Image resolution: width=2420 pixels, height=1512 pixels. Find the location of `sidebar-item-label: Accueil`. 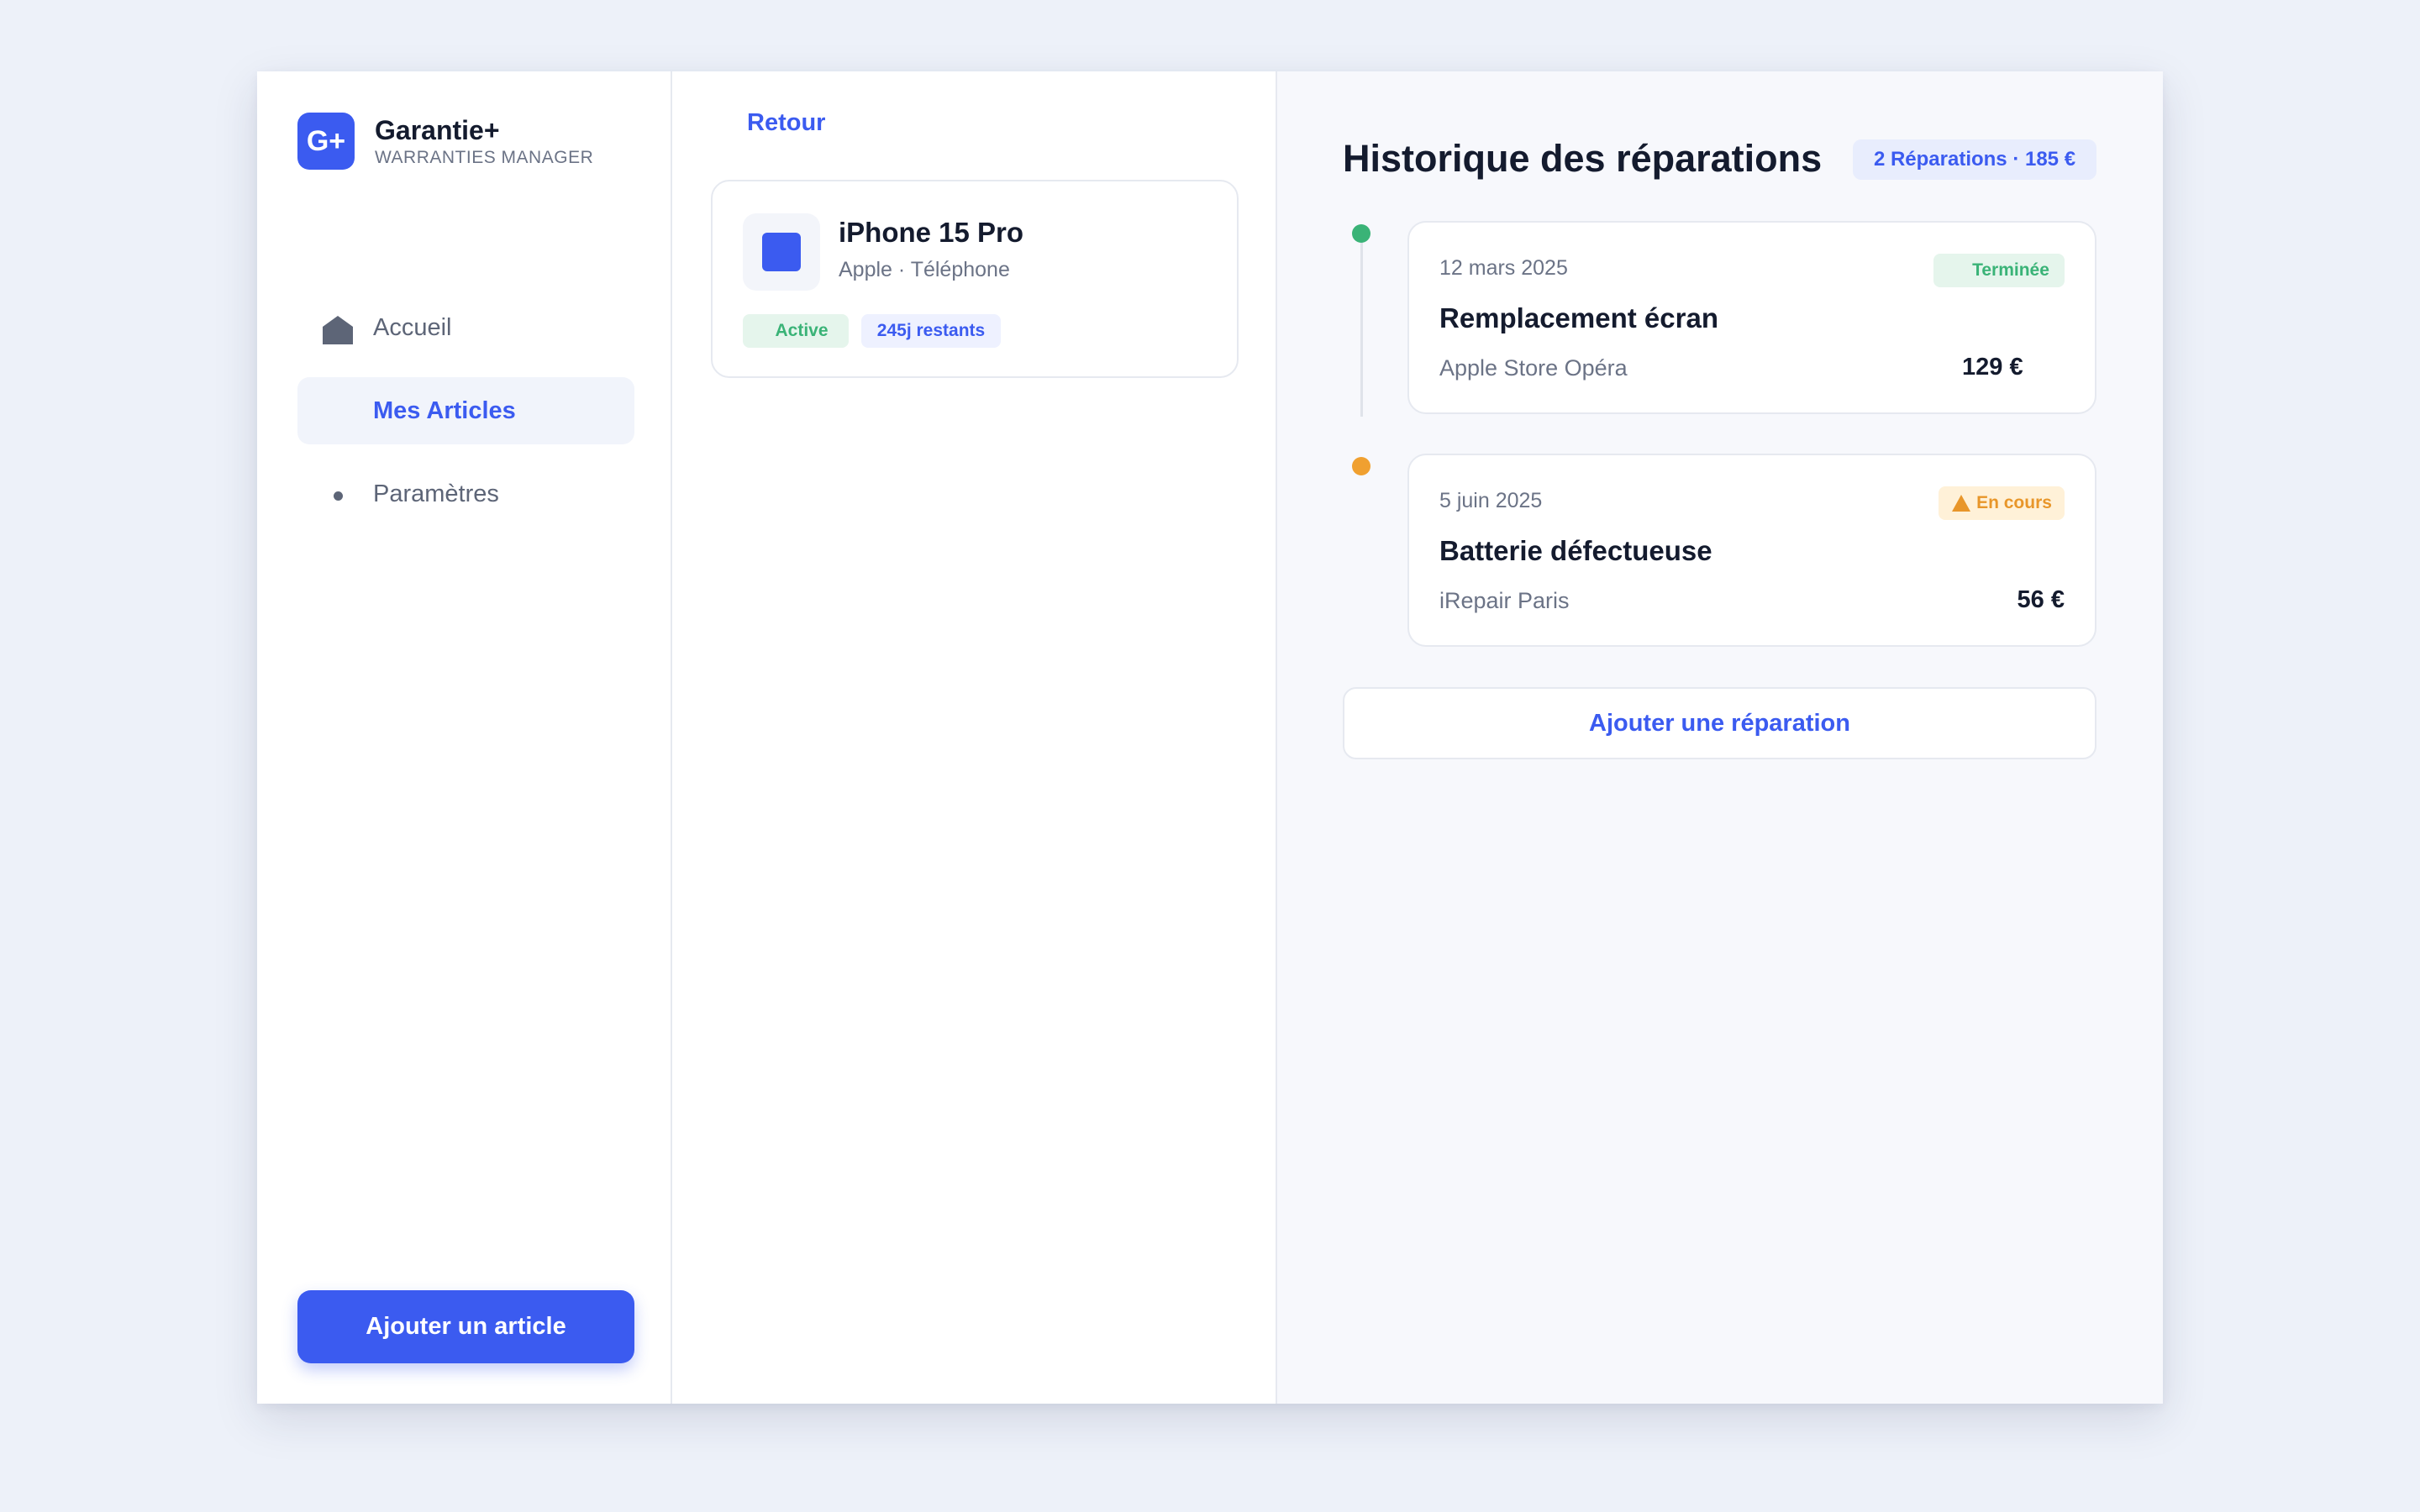

sidebar-item-label: Accueil is located at coordinates (412, 327).